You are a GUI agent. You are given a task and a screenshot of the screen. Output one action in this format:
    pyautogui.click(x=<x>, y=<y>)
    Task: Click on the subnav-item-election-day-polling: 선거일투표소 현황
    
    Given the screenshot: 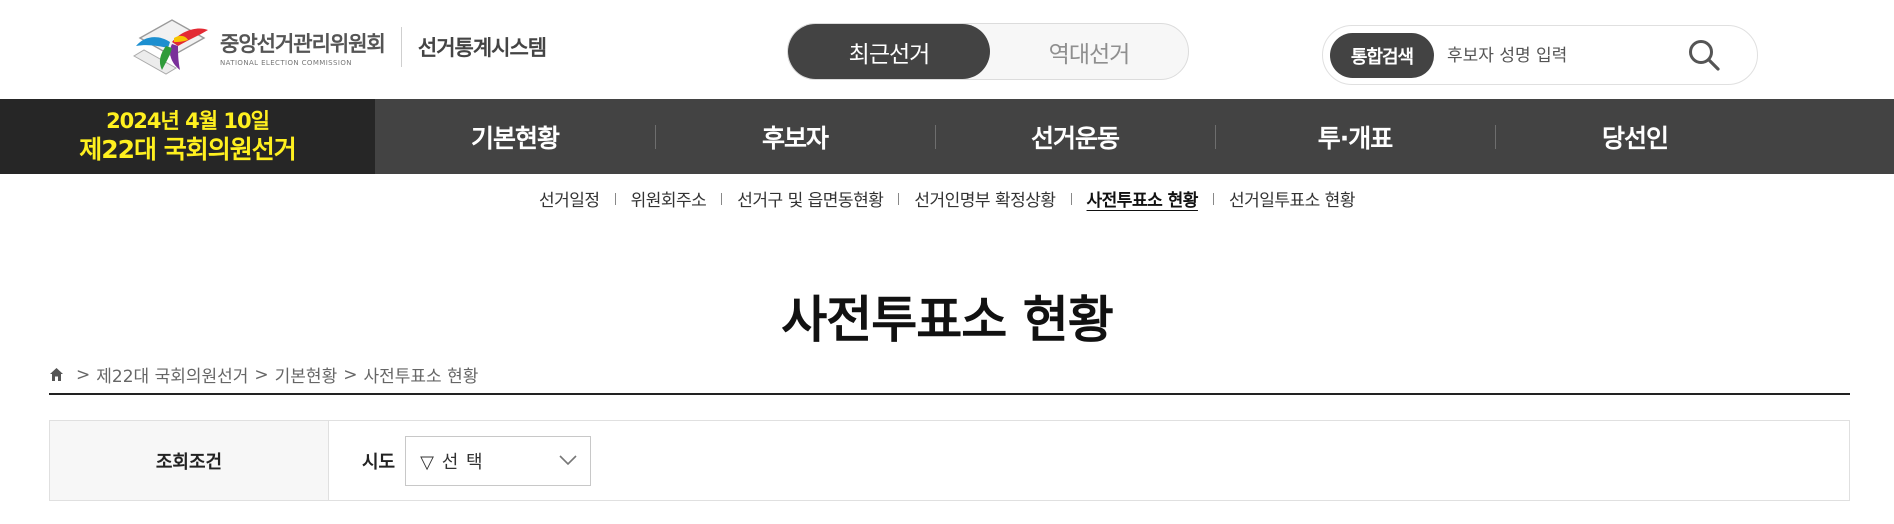 What is the action you would take?
    pyautogui.click(x=1292, y=198)
    